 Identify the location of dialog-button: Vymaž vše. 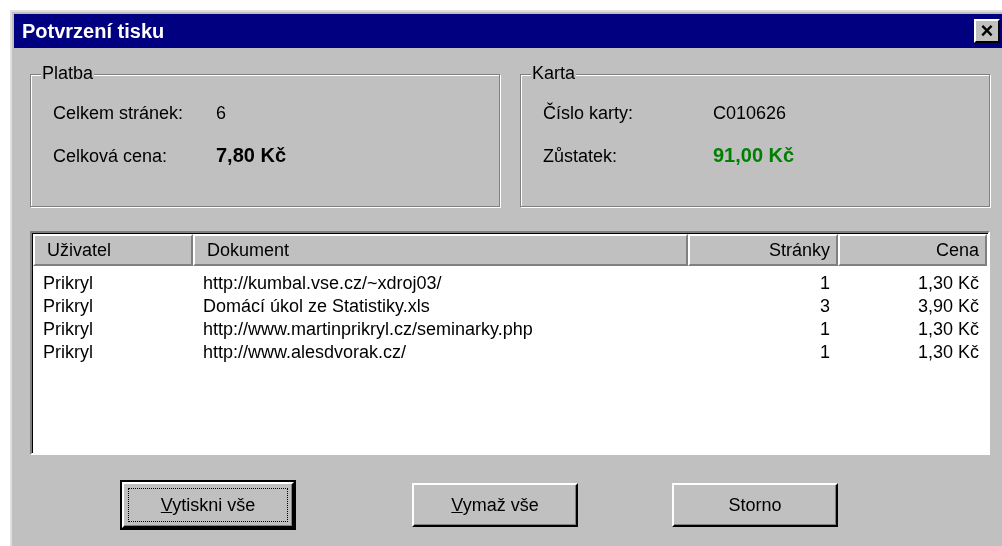
(495, 505).